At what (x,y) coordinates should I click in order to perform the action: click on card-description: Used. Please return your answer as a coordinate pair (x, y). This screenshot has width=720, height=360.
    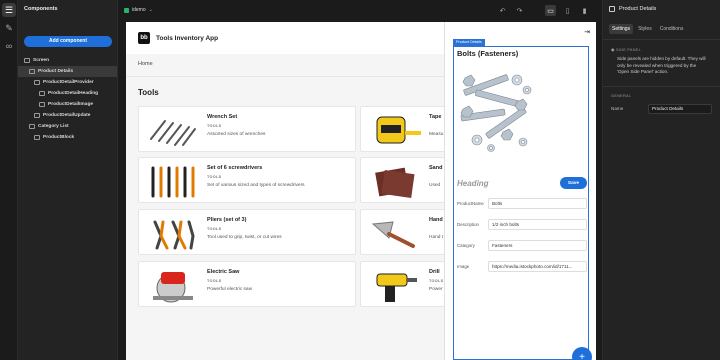
    Looking at the image, I should click on (435, 185).